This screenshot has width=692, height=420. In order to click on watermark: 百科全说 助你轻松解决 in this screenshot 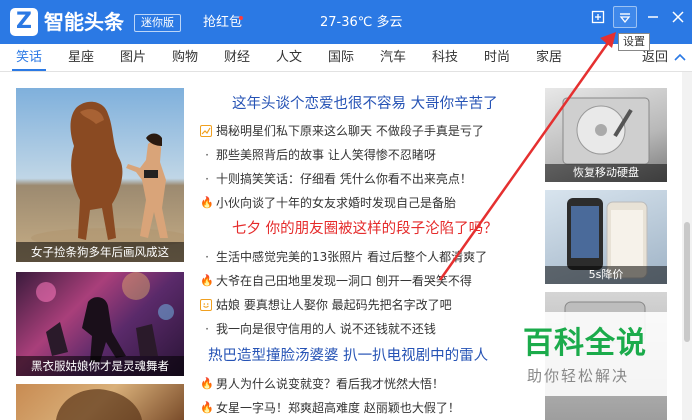, I will do `click(588, 354)`.